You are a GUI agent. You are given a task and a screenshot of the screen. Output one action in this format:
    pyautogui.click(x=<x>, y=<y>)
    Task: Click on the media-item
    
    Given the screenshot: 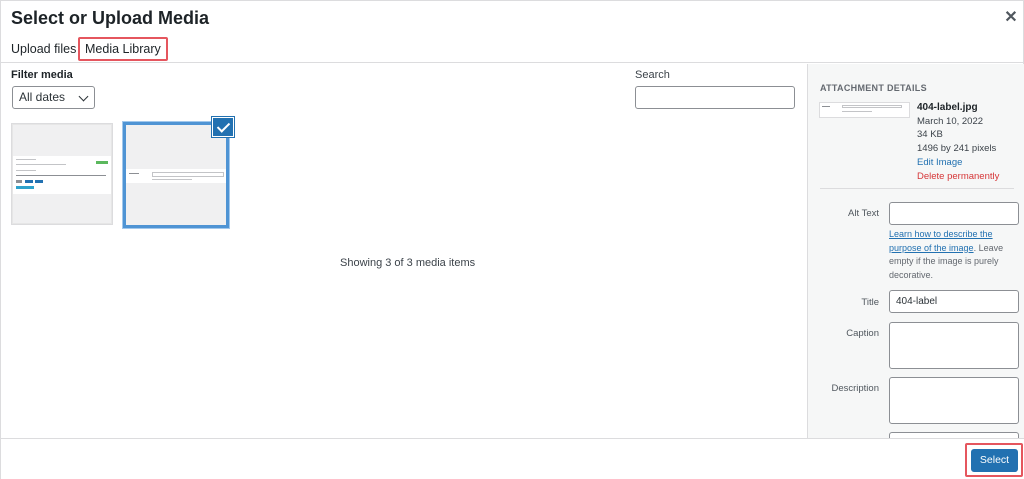 What is the action you would take?
    pyautogui.click(x=62, y=174)
    